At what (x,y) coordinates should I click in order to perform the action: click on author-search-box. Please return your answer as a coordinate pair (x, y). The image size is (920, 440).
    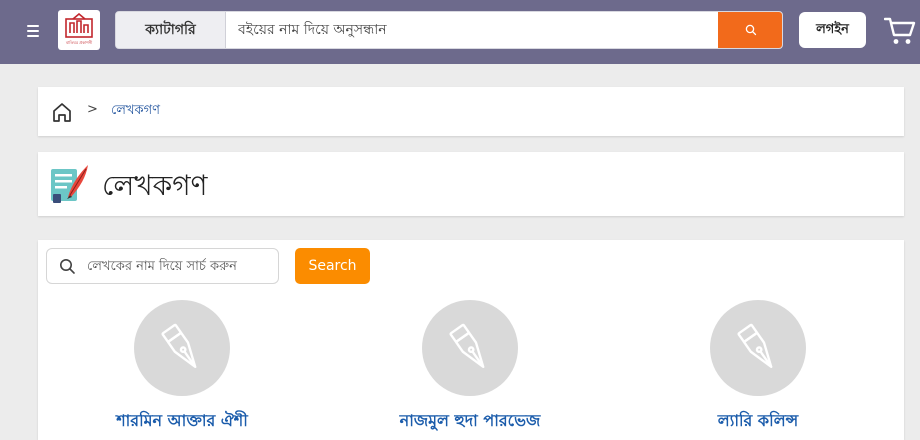
    Looking at the image, I should click on (162, 266).